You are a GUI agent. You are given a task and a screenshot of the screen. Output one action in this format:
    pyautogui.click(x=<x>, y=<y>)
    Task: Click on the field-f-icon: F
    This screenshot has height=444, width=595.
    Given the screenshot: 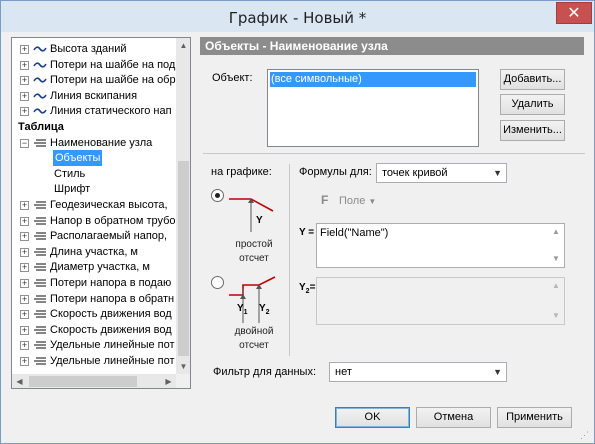 What is the action you would take?
    pyautogui.click(x=325, y=200)
    